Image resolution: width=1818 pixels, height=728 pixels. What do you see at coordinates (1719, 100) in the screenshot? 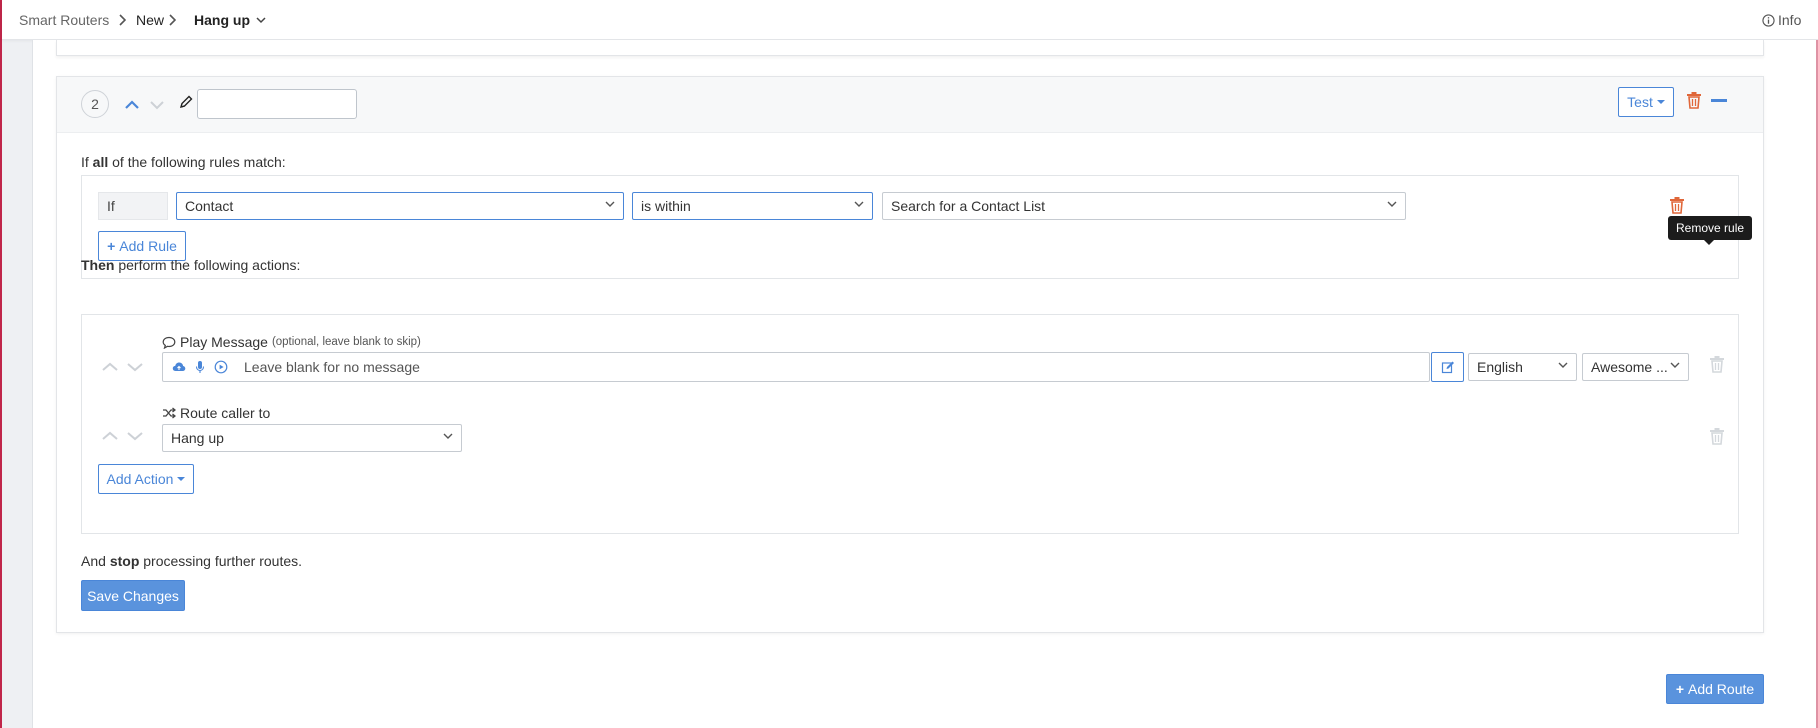
I see `collapse-minus-icon` at bounding box center [1719, 100].